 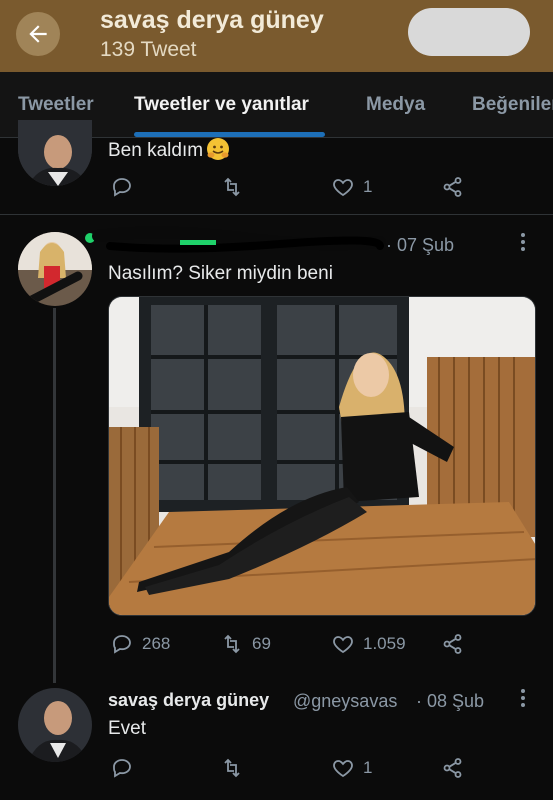 What do you see at coordinates (221, 105) in the screenshot?
I see `tab-tweets-and-replies: Tweetler ve yanıtlar` at bounding box center [221, 105].